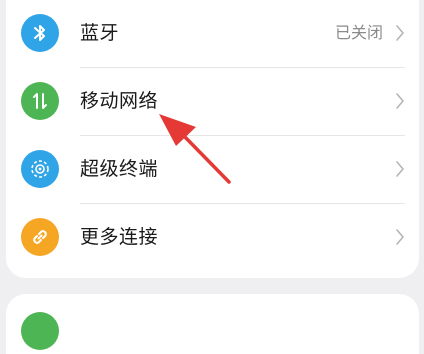 This screenshot has width=424, height=354. Describe the element at coordinates (358, 32) in the screenshot. I see `bluetooth-status: 已关闭` at that location.